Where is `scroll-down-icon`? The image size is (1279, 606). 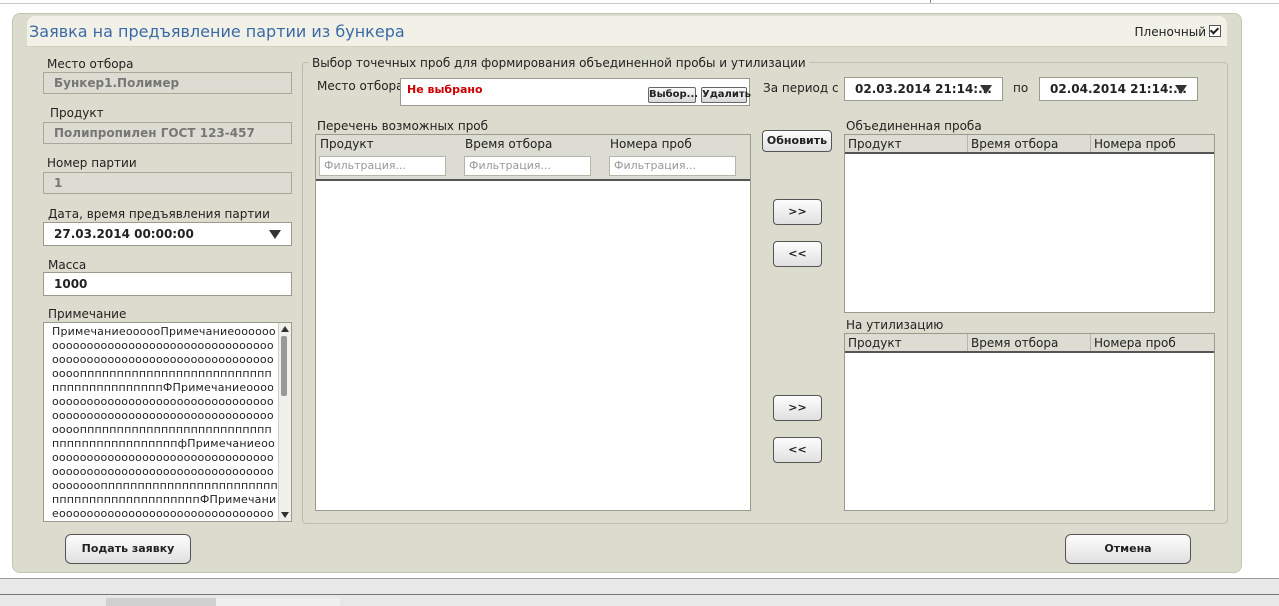 scroll-down-icon is located at coordinates (285, 515).